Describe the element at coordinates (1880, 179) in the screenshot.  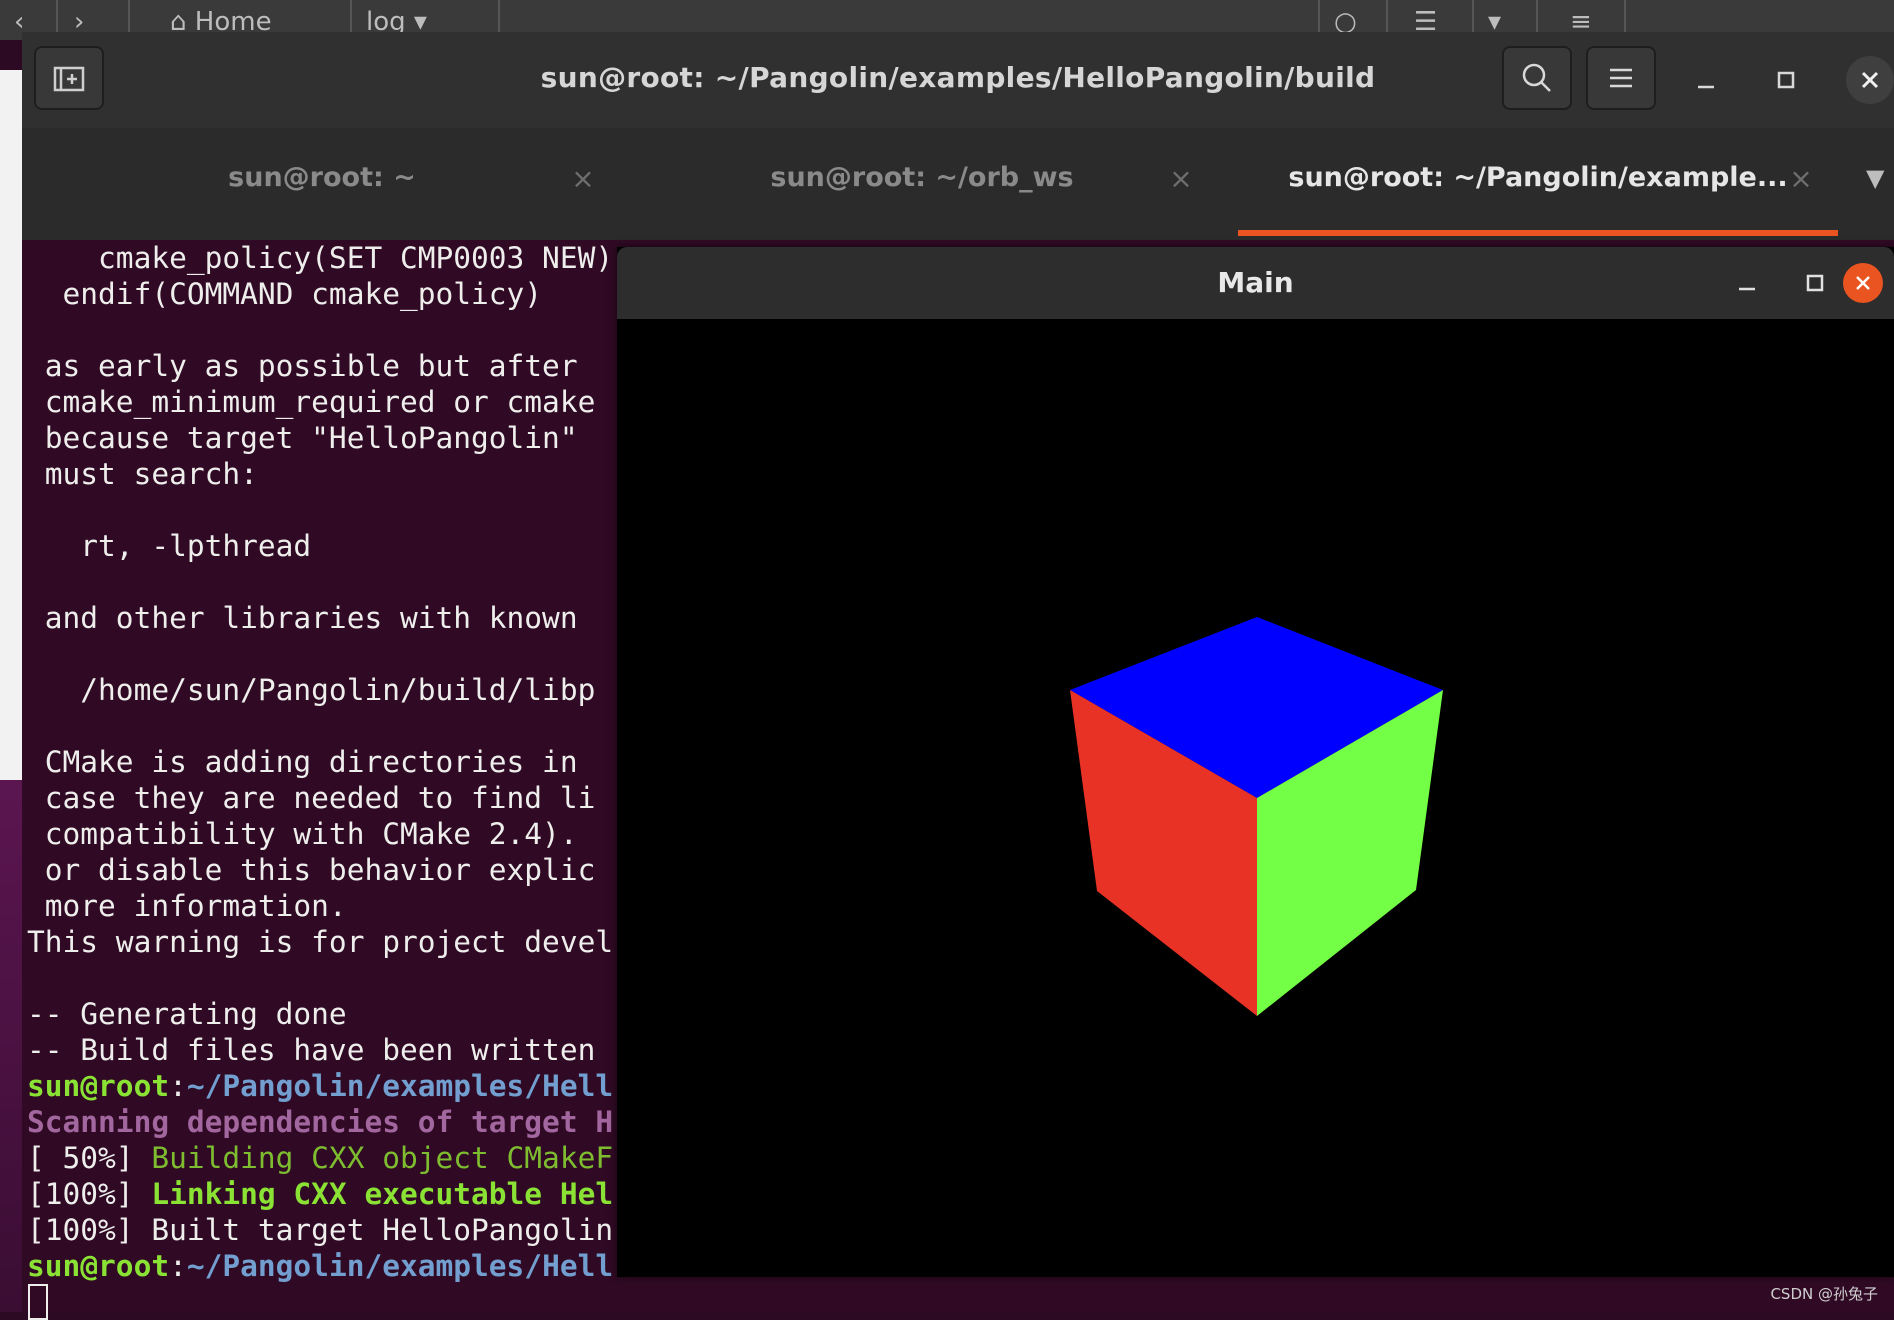
I see `tabs-overflow-chevron-icon: ▼` at that location.